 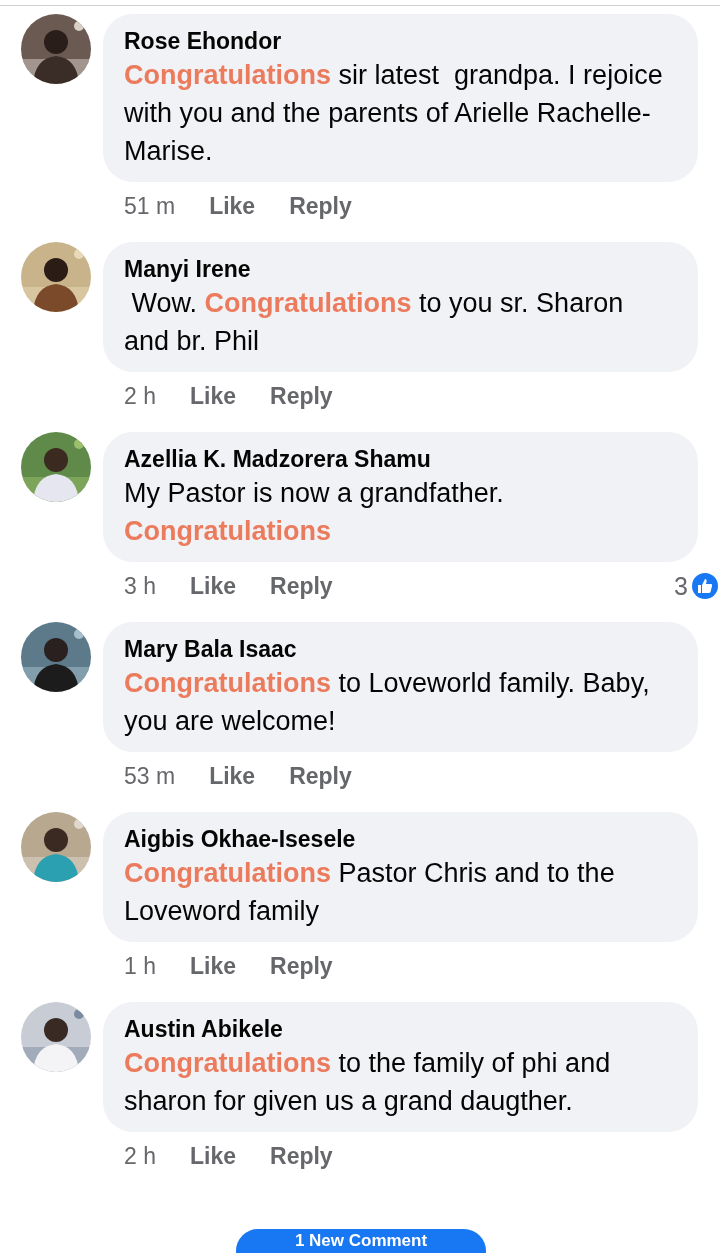 I want to click on comment-text: Congratulations to Loveworld family. Baby, you are welcome!, so click(x=387, y=702).